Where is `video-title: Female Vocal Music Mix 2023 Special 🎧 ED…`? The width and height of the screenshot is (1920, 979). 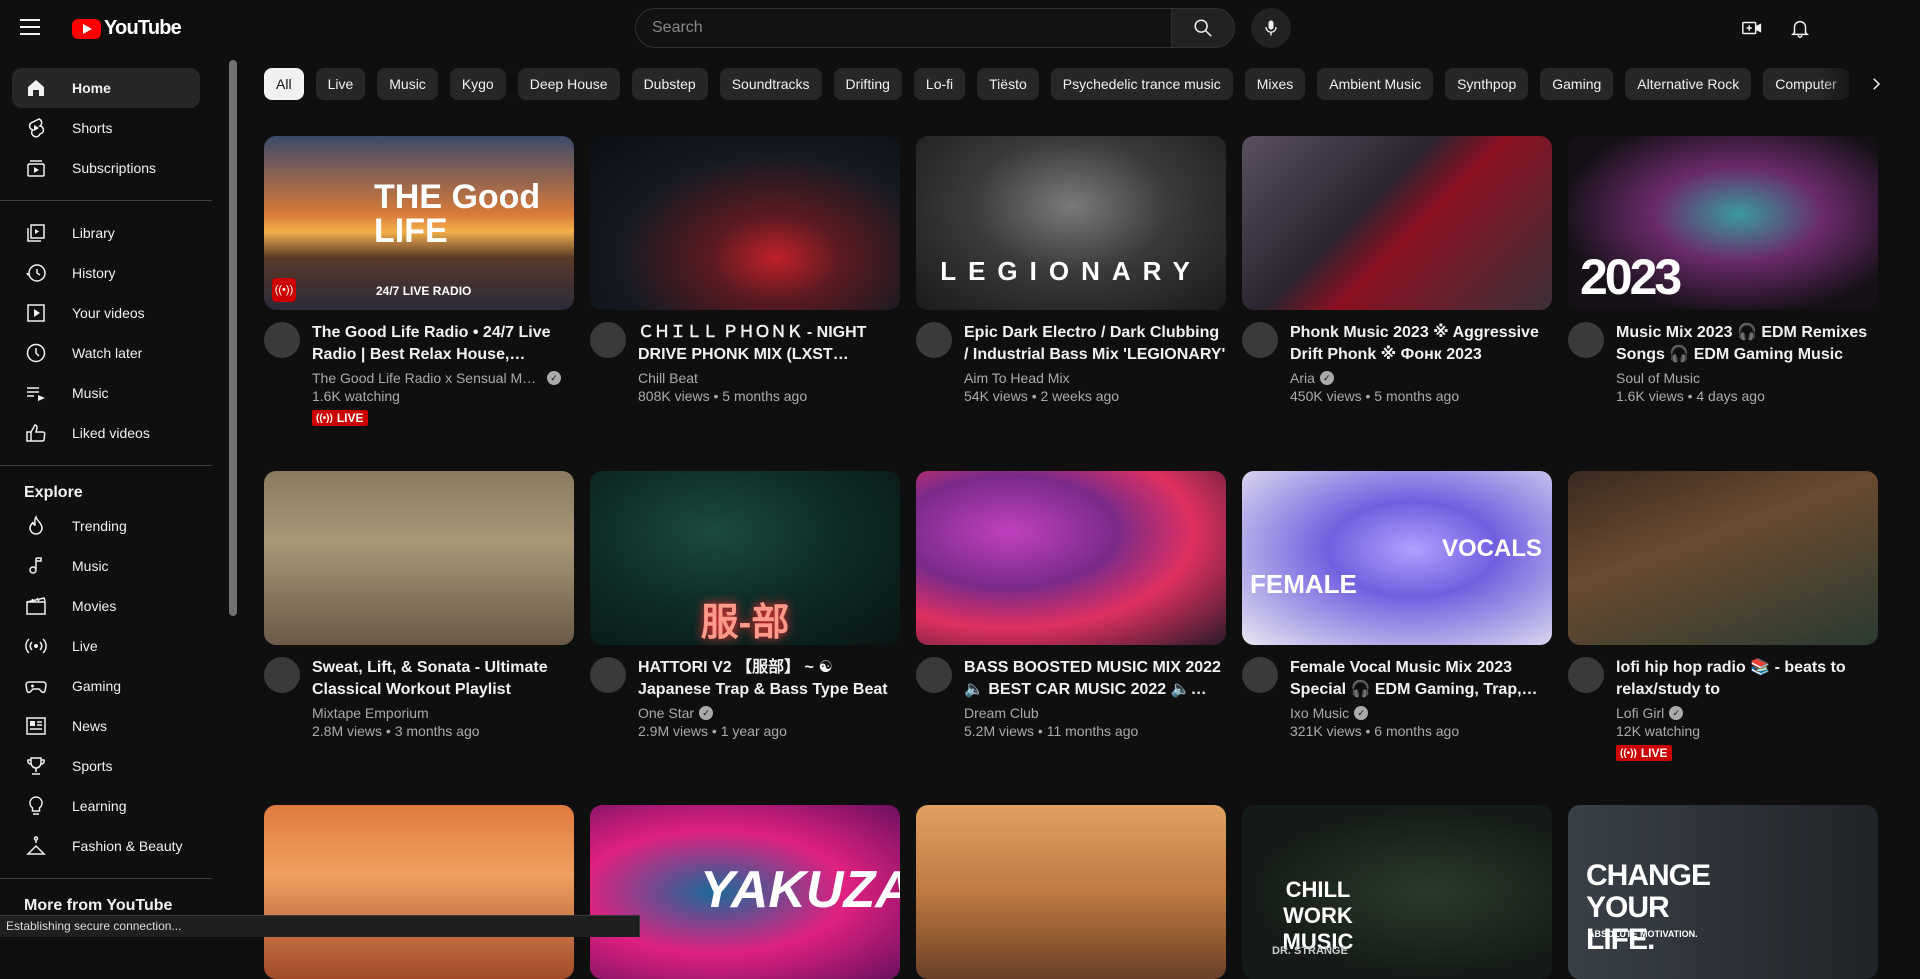
video-title: Female Vocal Music Mix 2023 Special 🎧 ED… is located at coordinates (1421, 679).